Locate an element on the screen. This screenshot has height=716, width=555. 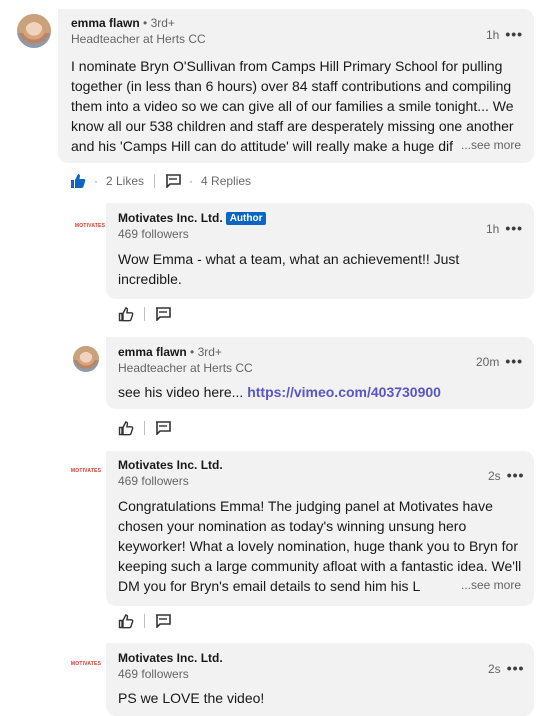
likes-count: 2 Likes is located at coordinates (125, 181).